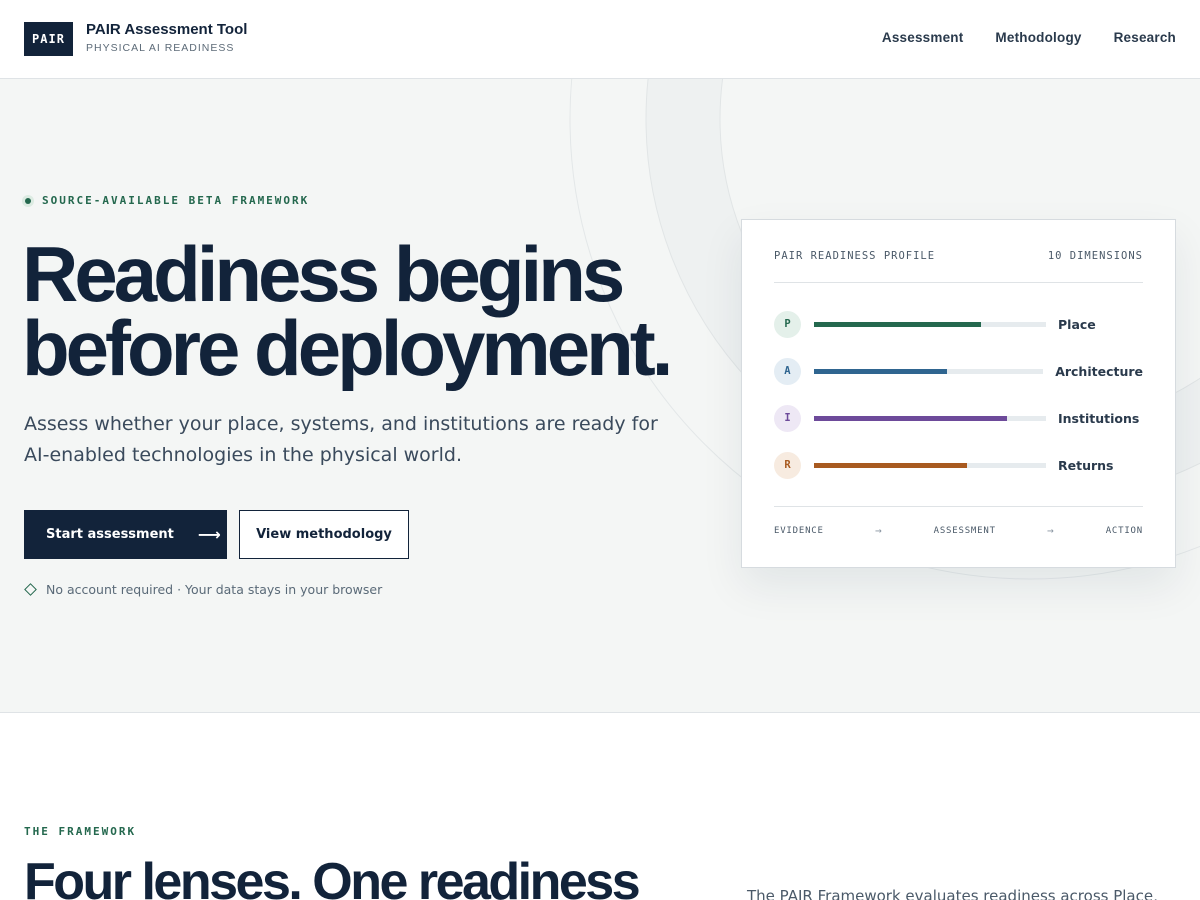  Describe the element at coordinates (923, 37) in the screenshot. I see `nav-assessment: Assessment` at that location.